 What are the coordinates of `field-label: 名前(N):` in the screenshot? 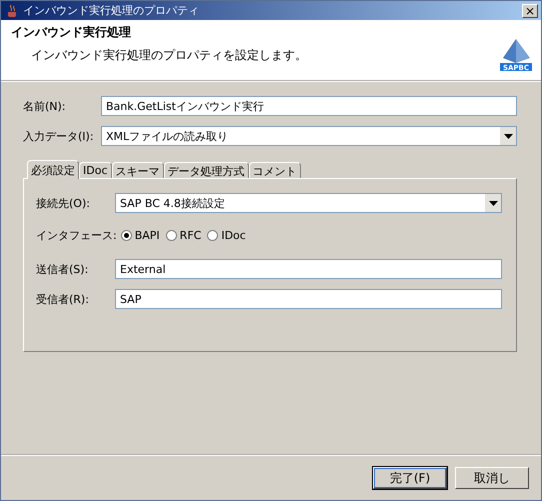 It's located at (45, 106).